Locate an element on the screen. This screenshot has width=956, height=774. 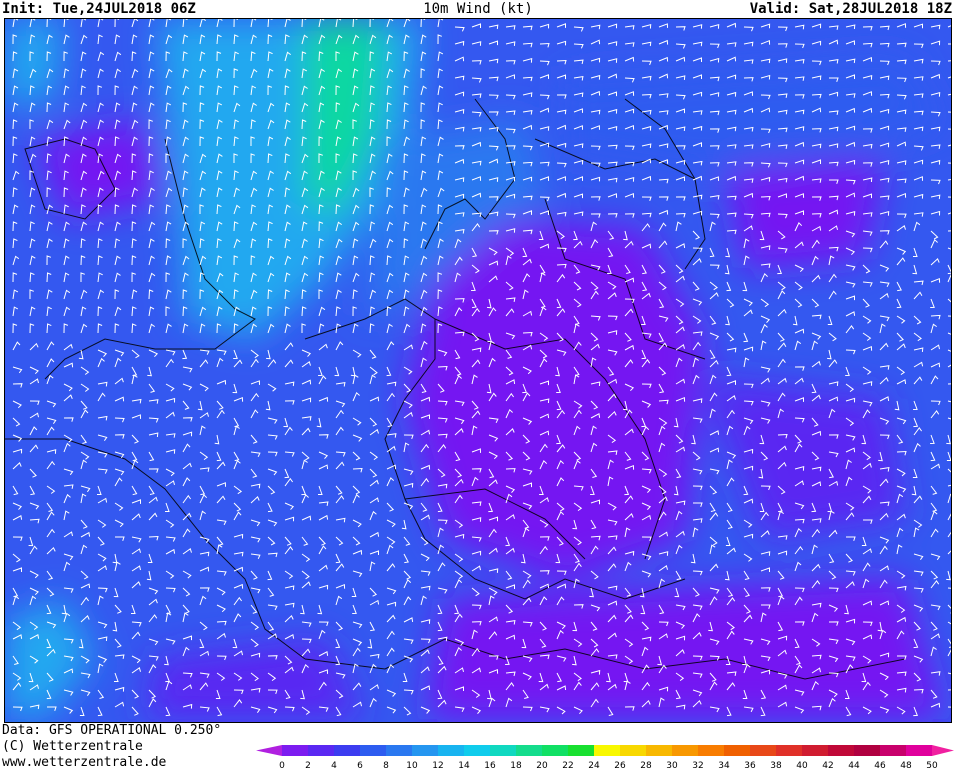
data-source: Data: GFS OPERATIONAL 0.250° is located at coordinates (112, 730).